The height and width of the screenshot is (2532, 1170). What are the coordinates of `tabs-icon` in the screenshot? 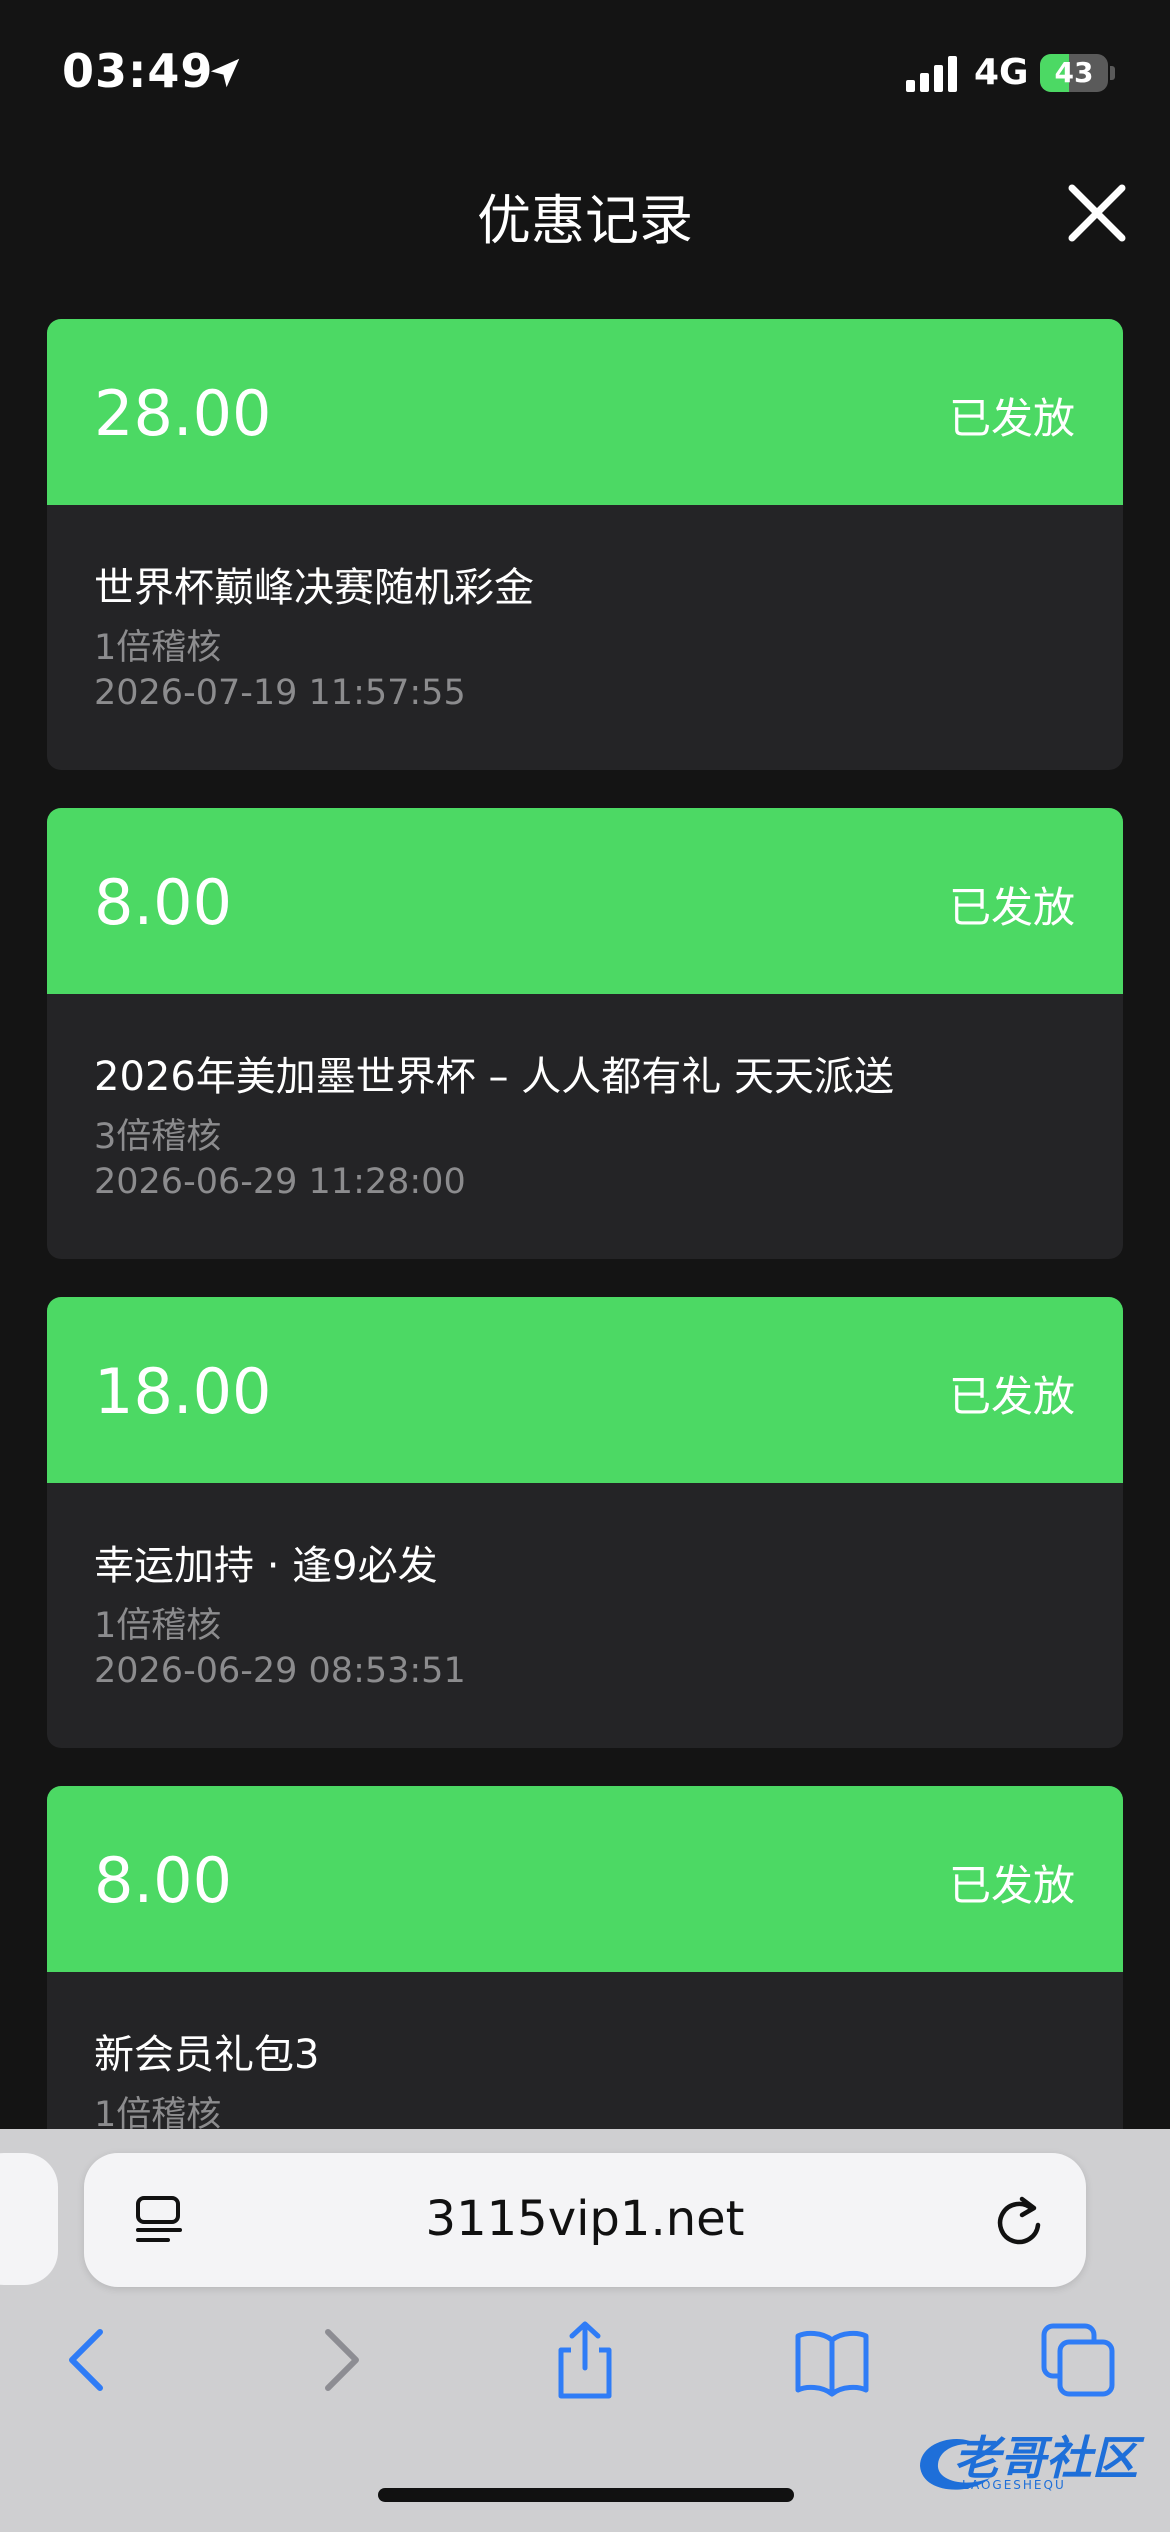 It's located at (1078, 2360).